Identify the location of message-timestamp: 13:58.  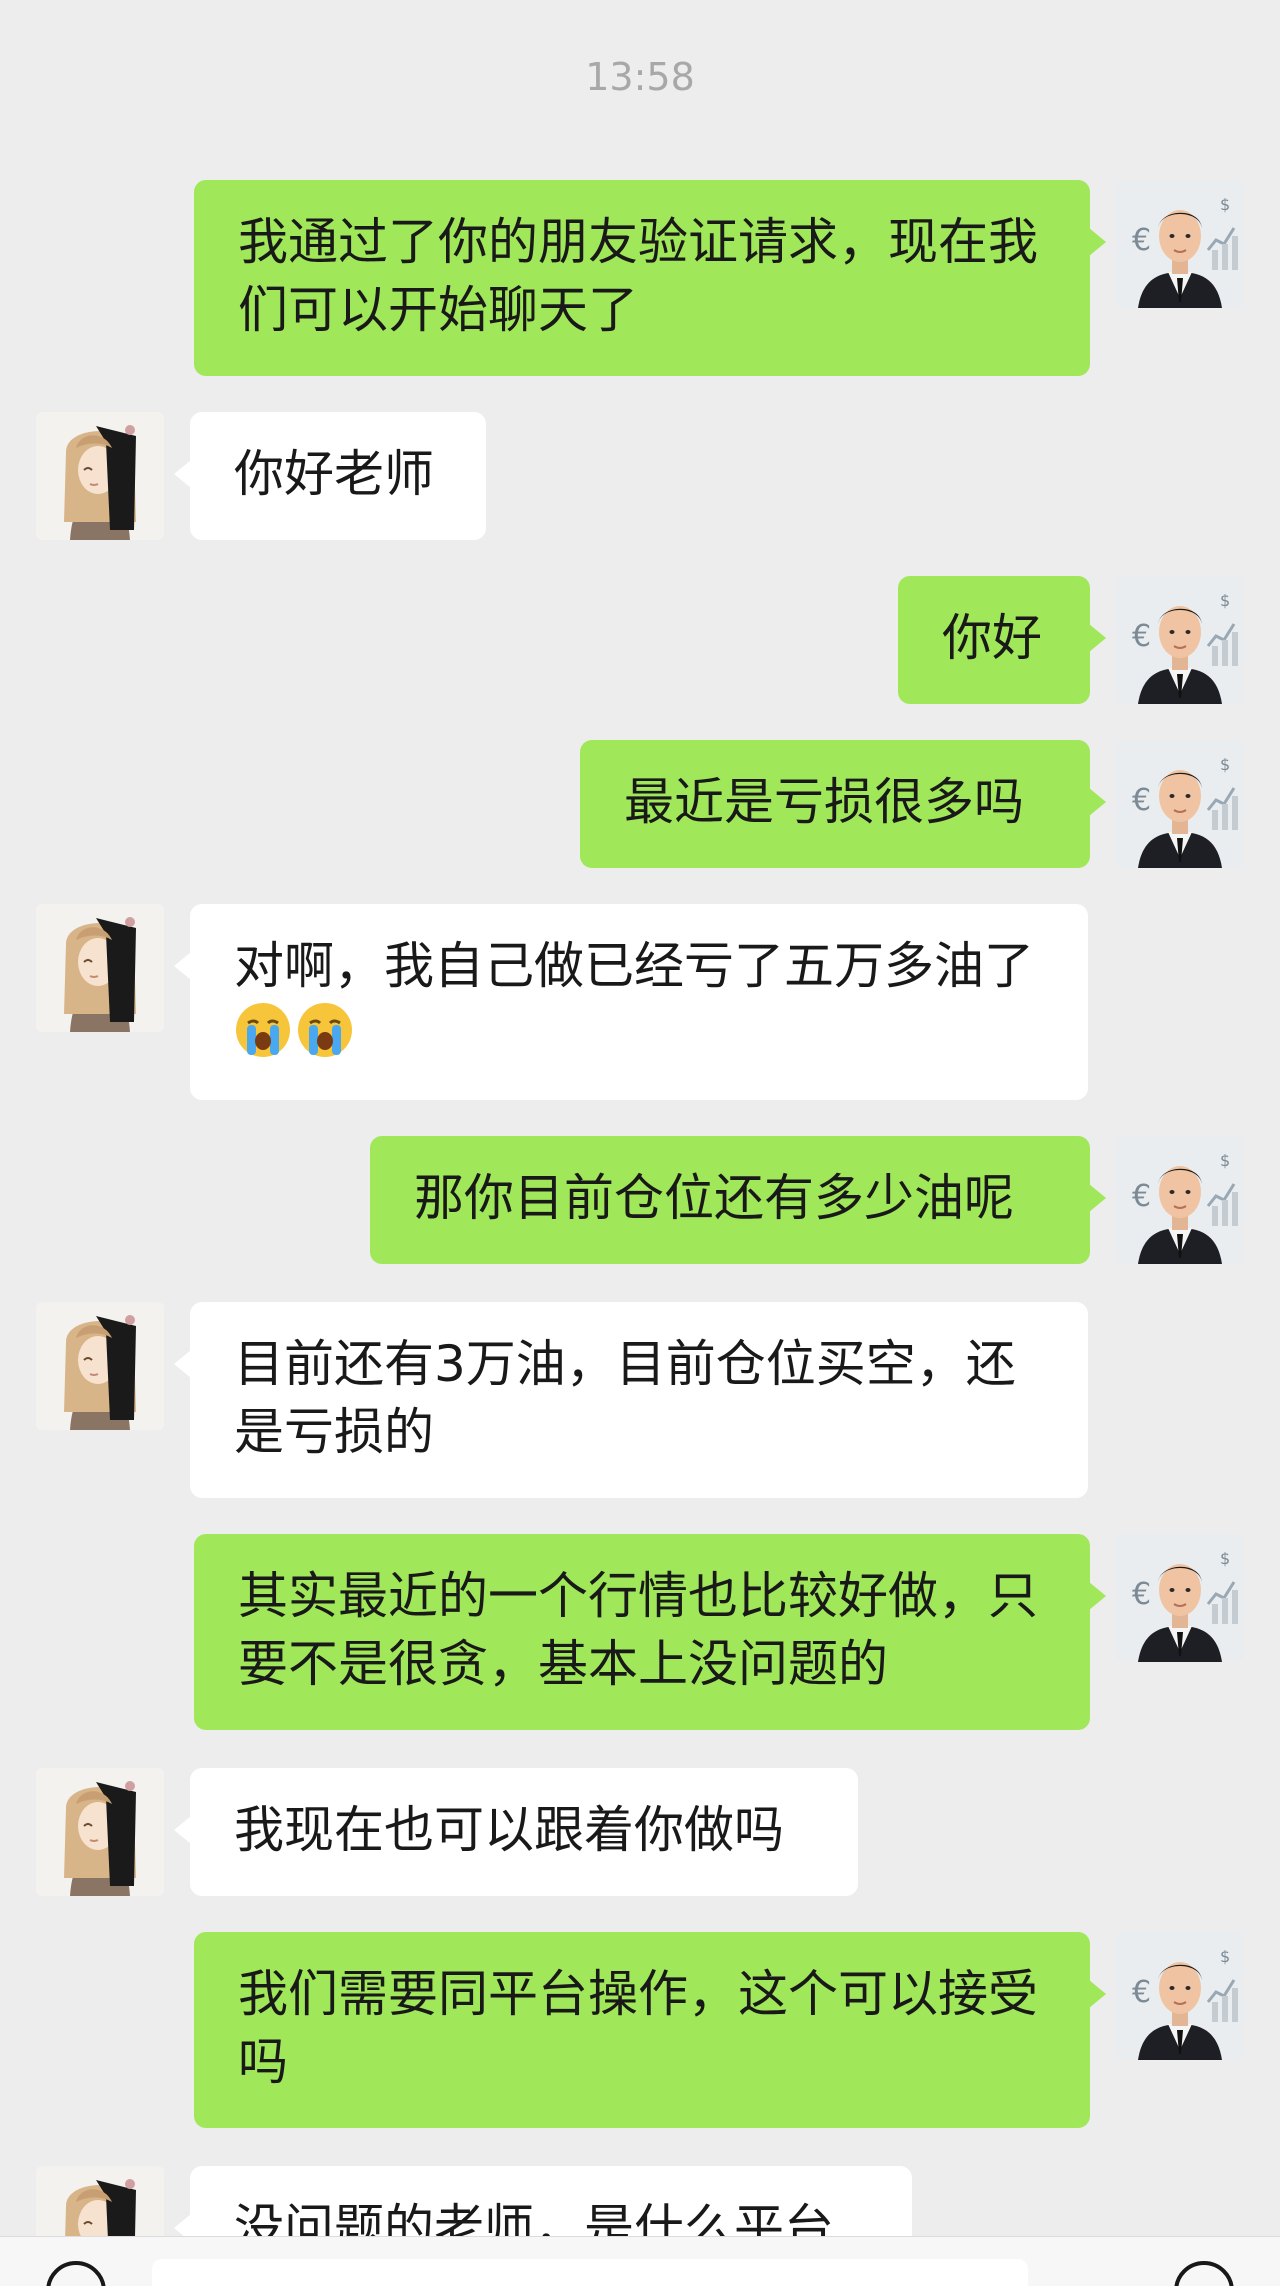
(640, 77).